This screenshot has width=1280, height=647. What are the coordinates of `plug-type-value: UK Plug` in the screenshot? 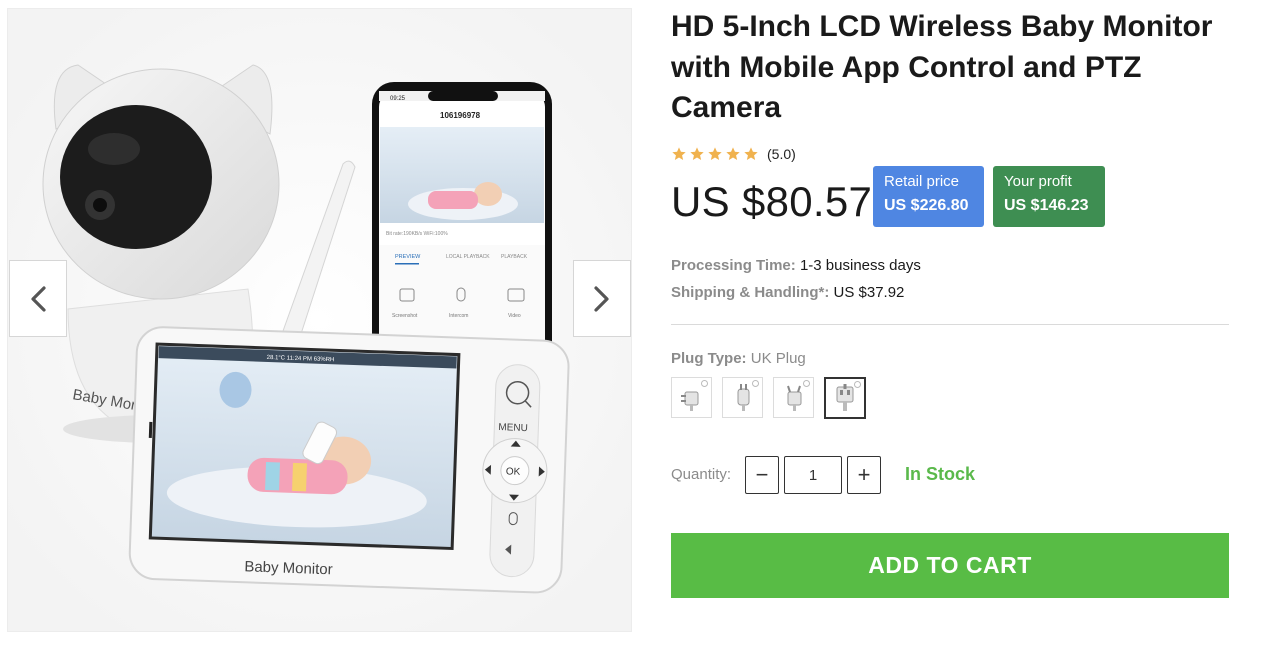 It's located at (778, 358).